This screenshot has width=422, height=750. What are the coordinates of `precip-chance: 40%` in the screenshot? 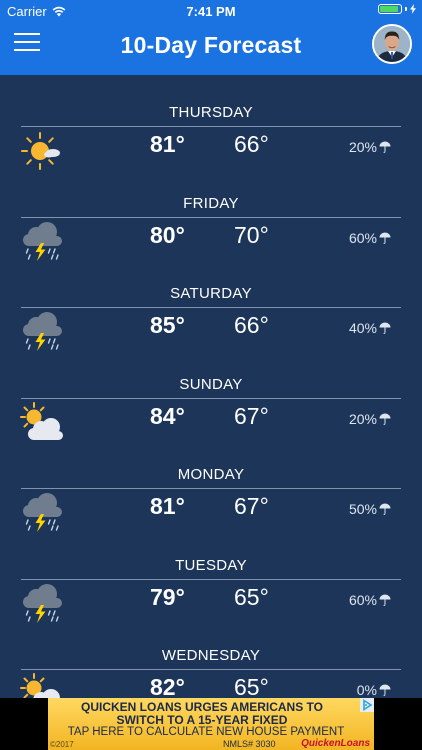 It's located at (370, 328).